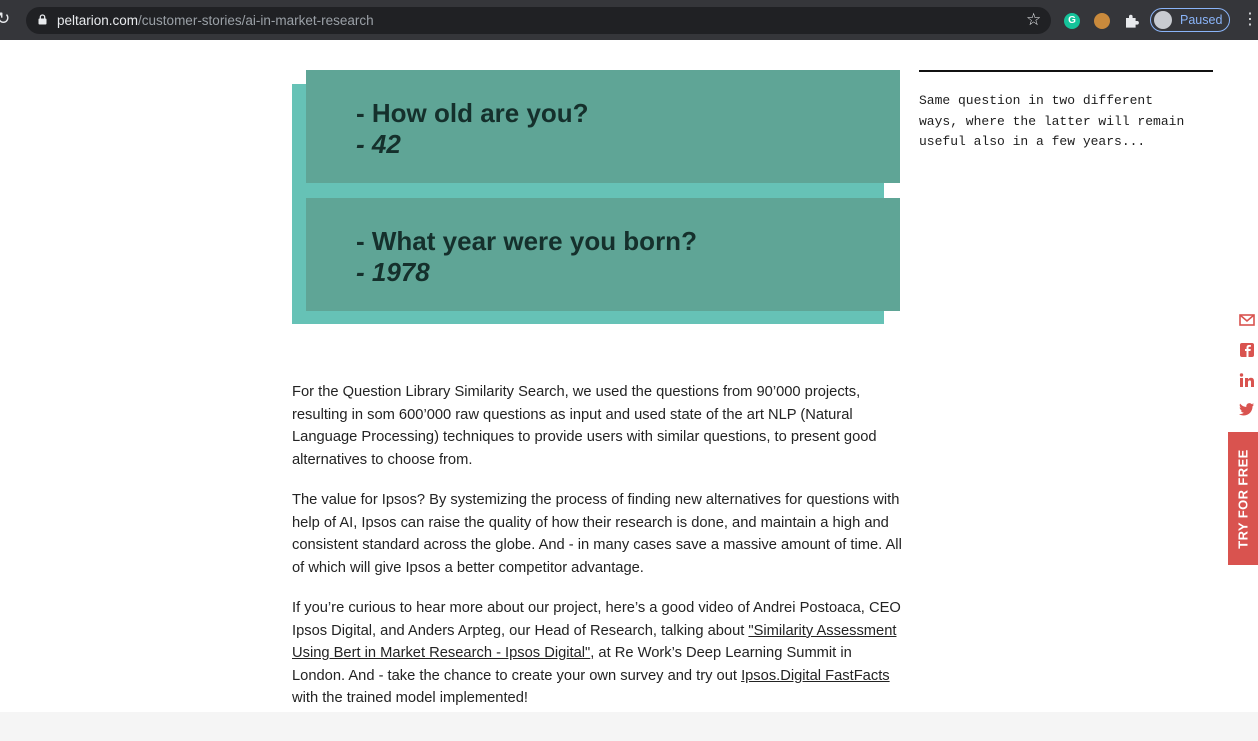 The image size is (1258, 741). What do you see at coordinates (378, 144) in the screenshot?
I see `age-answer: - 42` at bounding box center [378, 144].